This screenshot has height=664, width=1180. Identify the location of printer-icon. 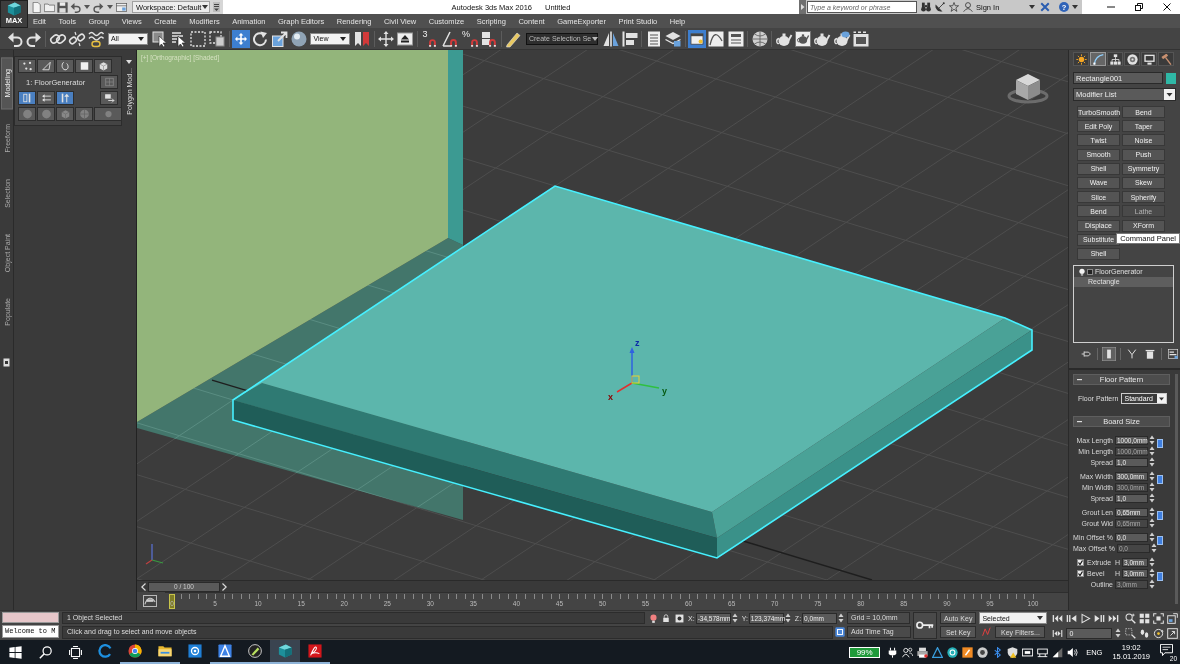
(923, 652).